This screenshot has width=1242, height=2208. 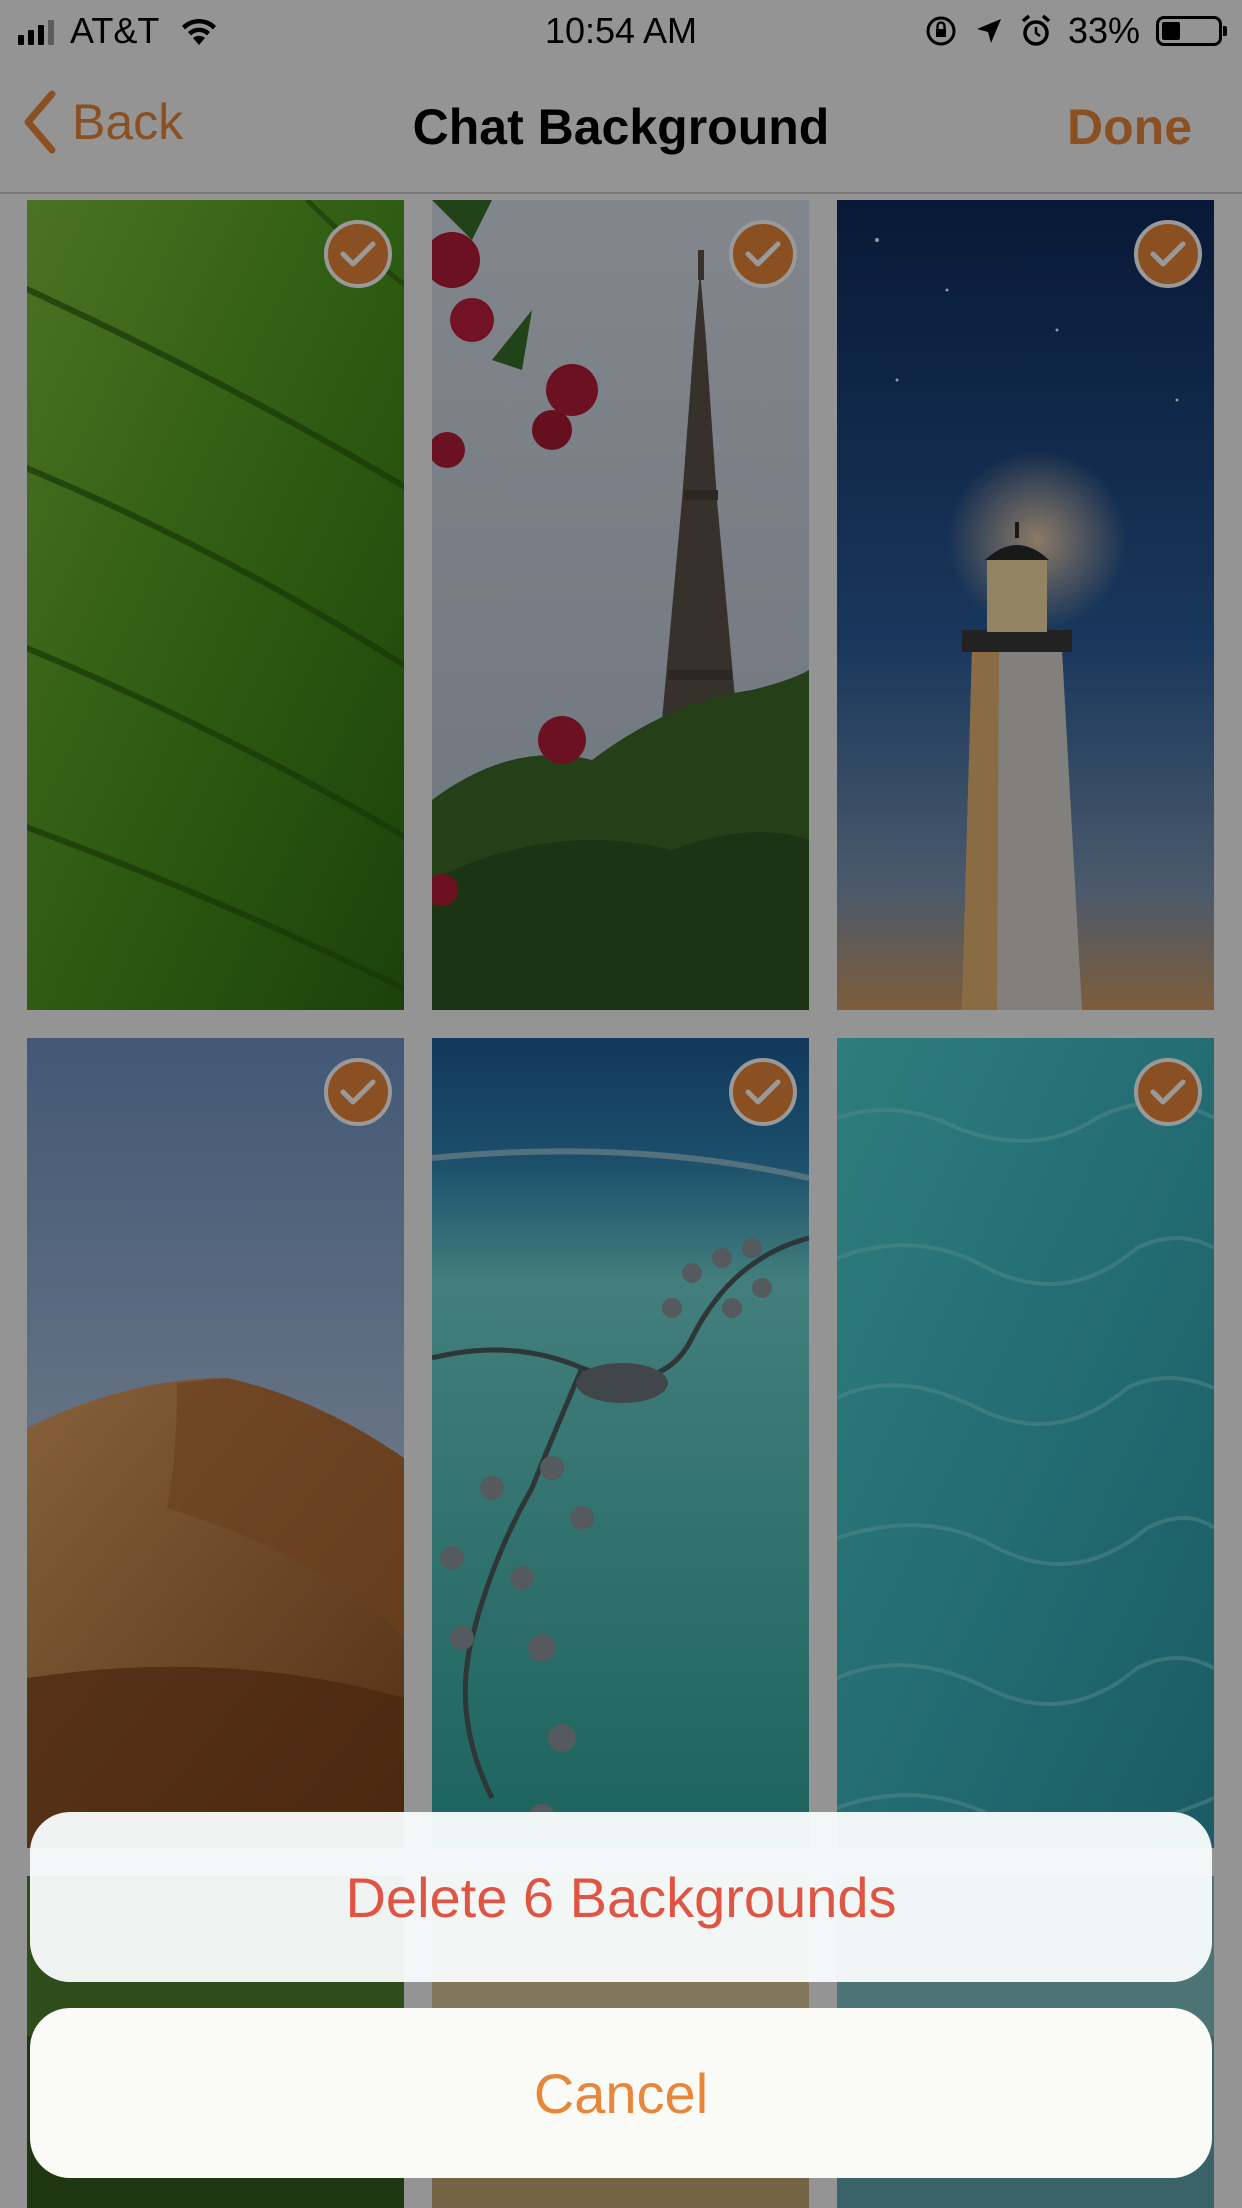 I want to click on cancel-button: Cancel, so click(x=621, y=2093).